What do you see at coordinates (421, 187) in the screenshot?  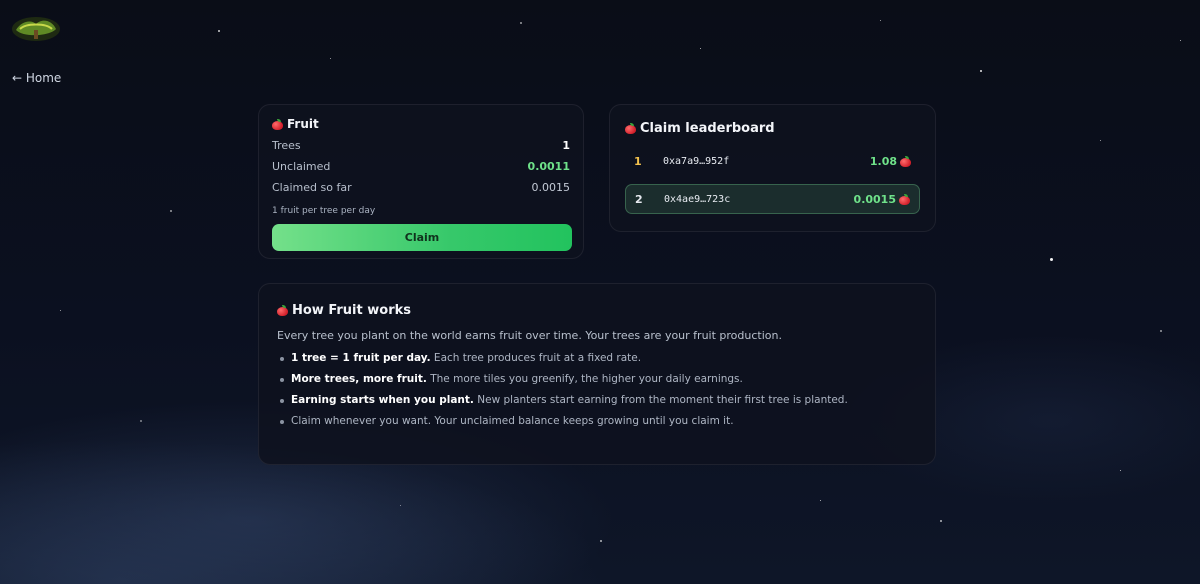 I see `stat-row-claimed: Claimed so far 0.0015` at bounding box center [421, 187].